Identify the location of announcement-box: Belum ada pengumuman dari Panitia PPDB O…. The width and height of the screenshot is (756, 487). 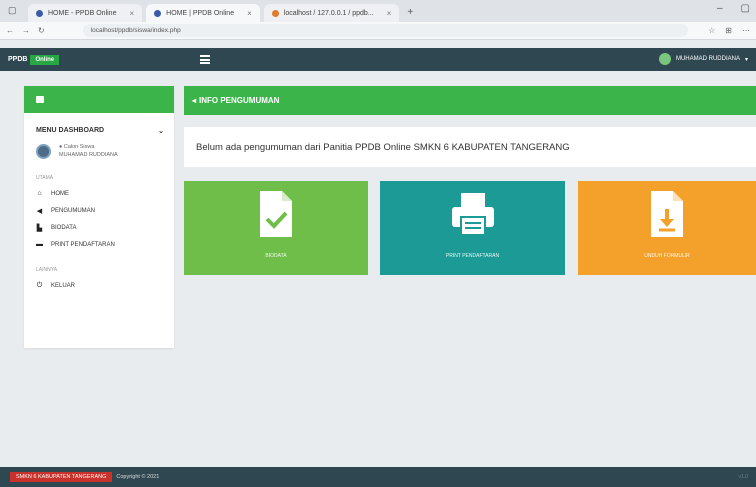
(470, 147).